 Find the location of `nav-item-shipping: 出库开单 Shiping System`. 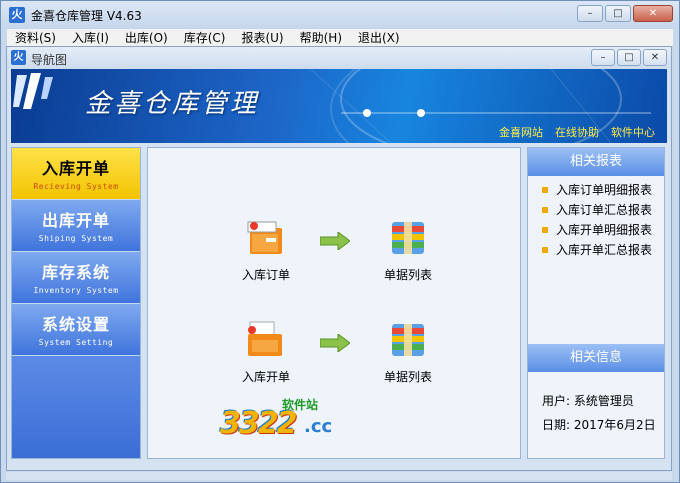

nav-item-shipping: 出库开单 Shiping System is located at coordinates (76, 226).